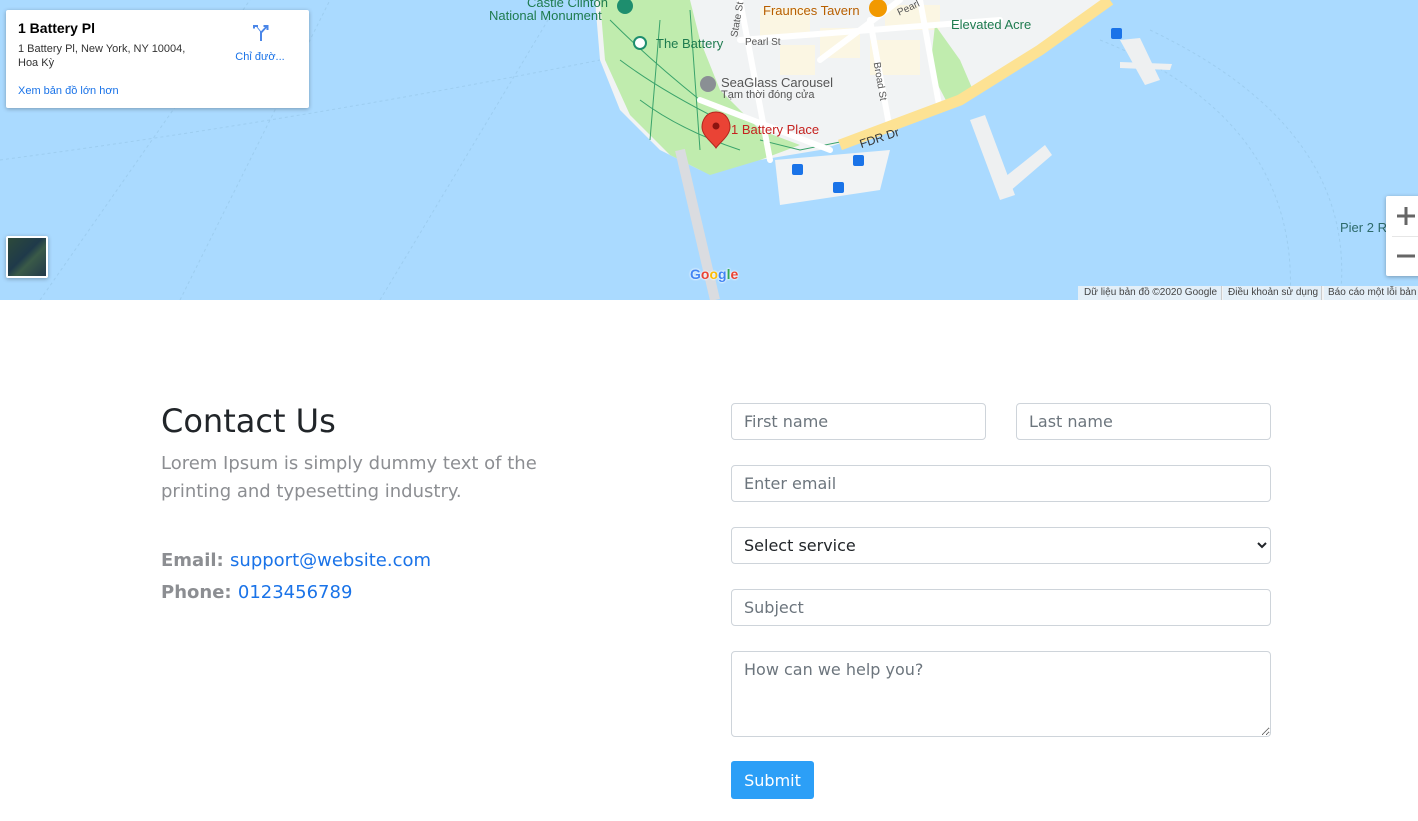 This screenshot has width=1418, height=821. What do you see at coordinates (545, 15) in the screenshot?
I see `map-label-national-monument: National Monument` at bounding box center [545, 15].